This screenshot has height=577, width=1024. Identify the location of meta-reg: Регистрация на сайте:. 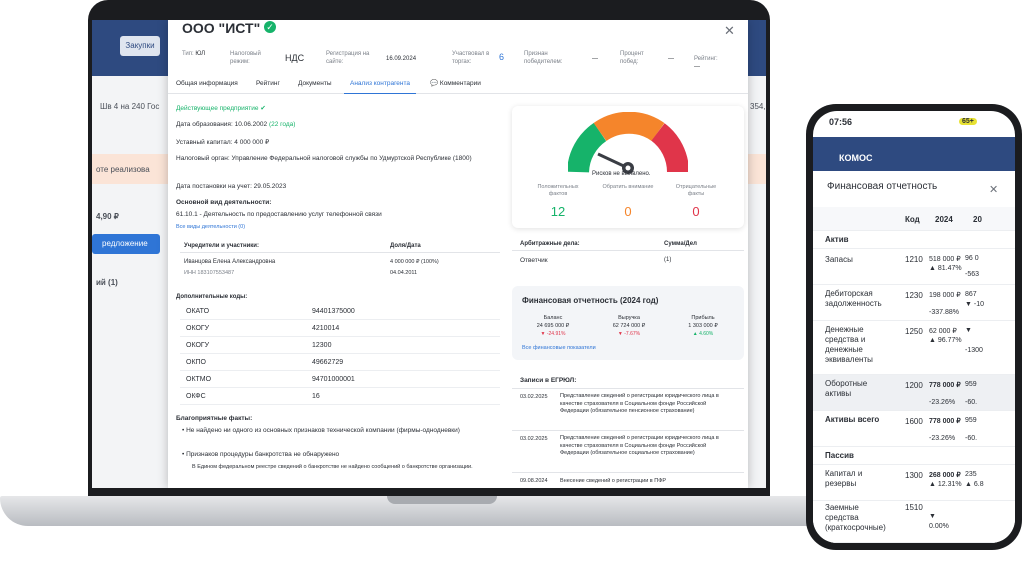
(348, 58).